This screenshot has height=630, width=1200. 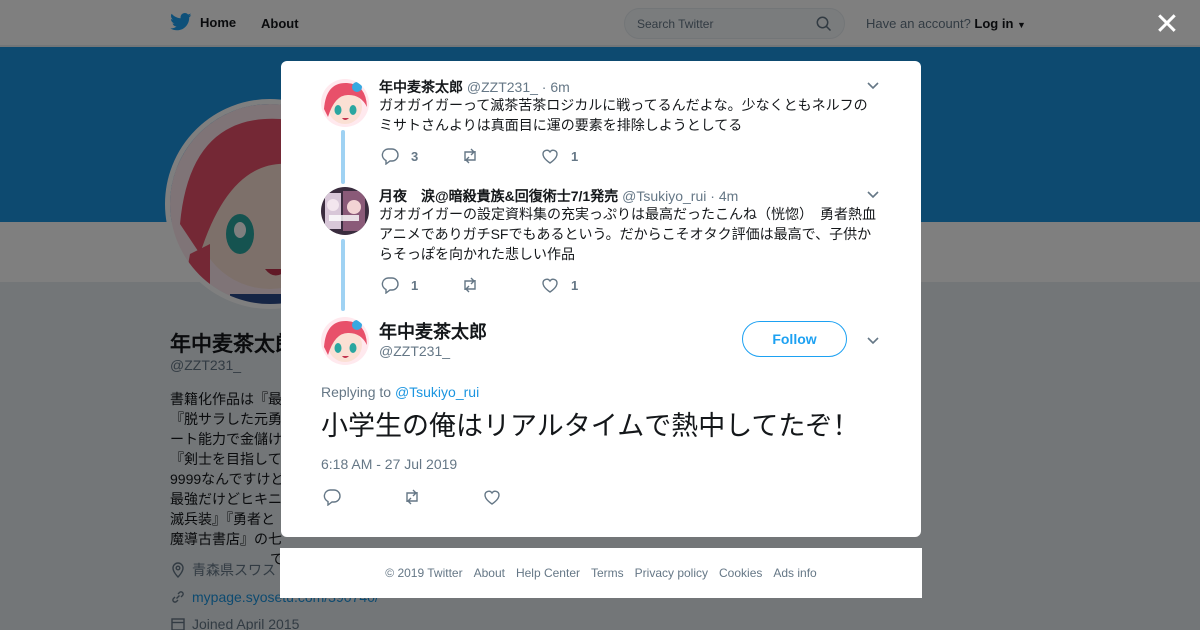 What do you see at coordinates (502, 87) in the screenshot?
I see `tweet-author-handle: @ZZT231_` at bounding box center [502, 87].